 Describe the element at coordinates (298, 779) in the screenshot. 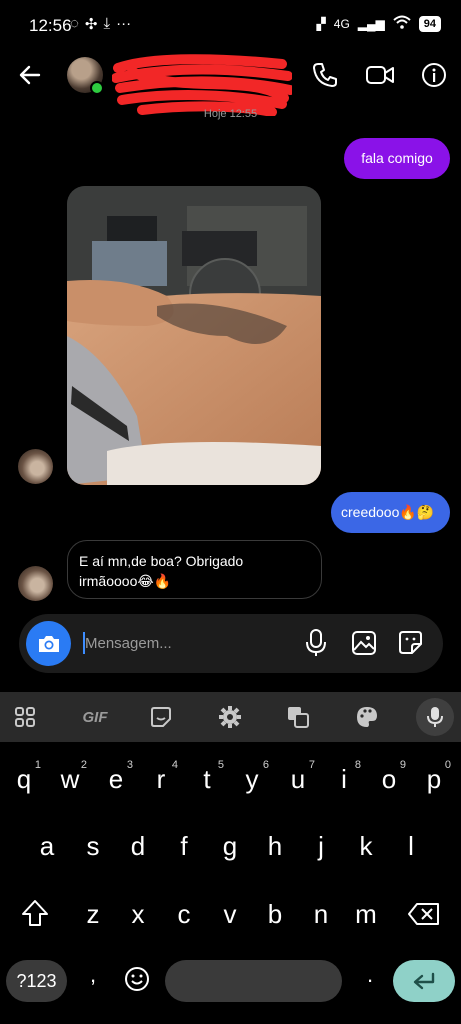

I see `key-u: u7` at that location.